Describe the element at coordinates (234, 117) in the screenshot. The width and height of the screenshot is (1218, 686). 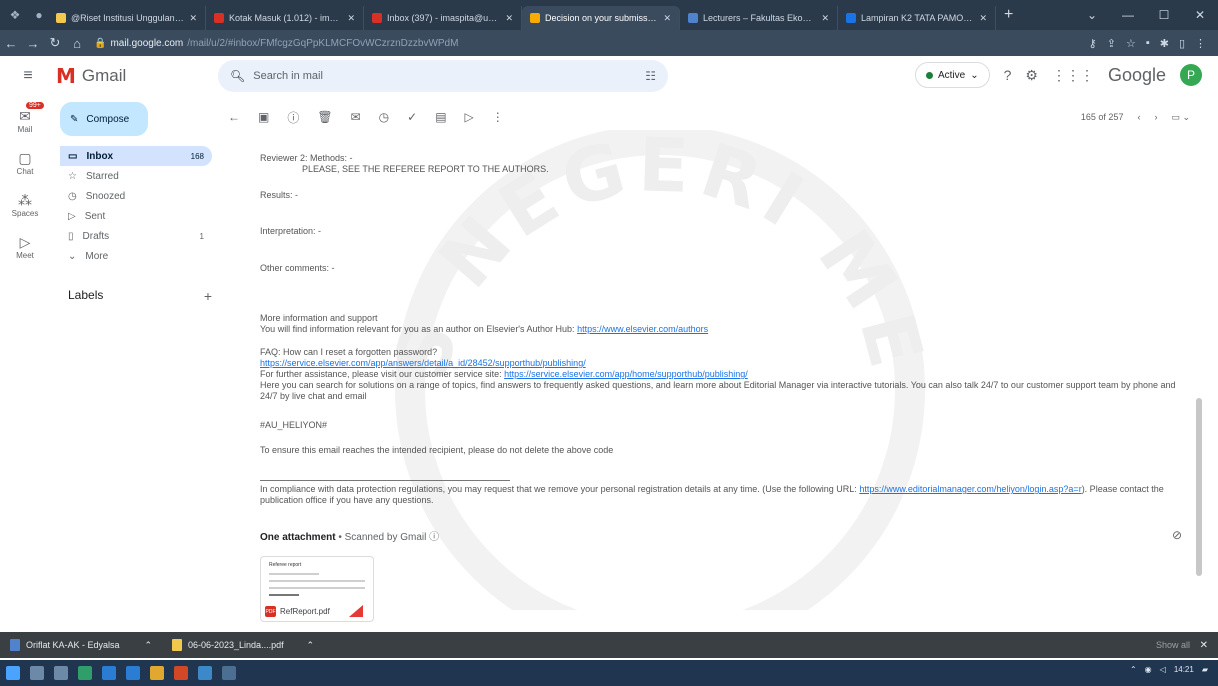
I see `back-arrow-icon: ←` at that location.